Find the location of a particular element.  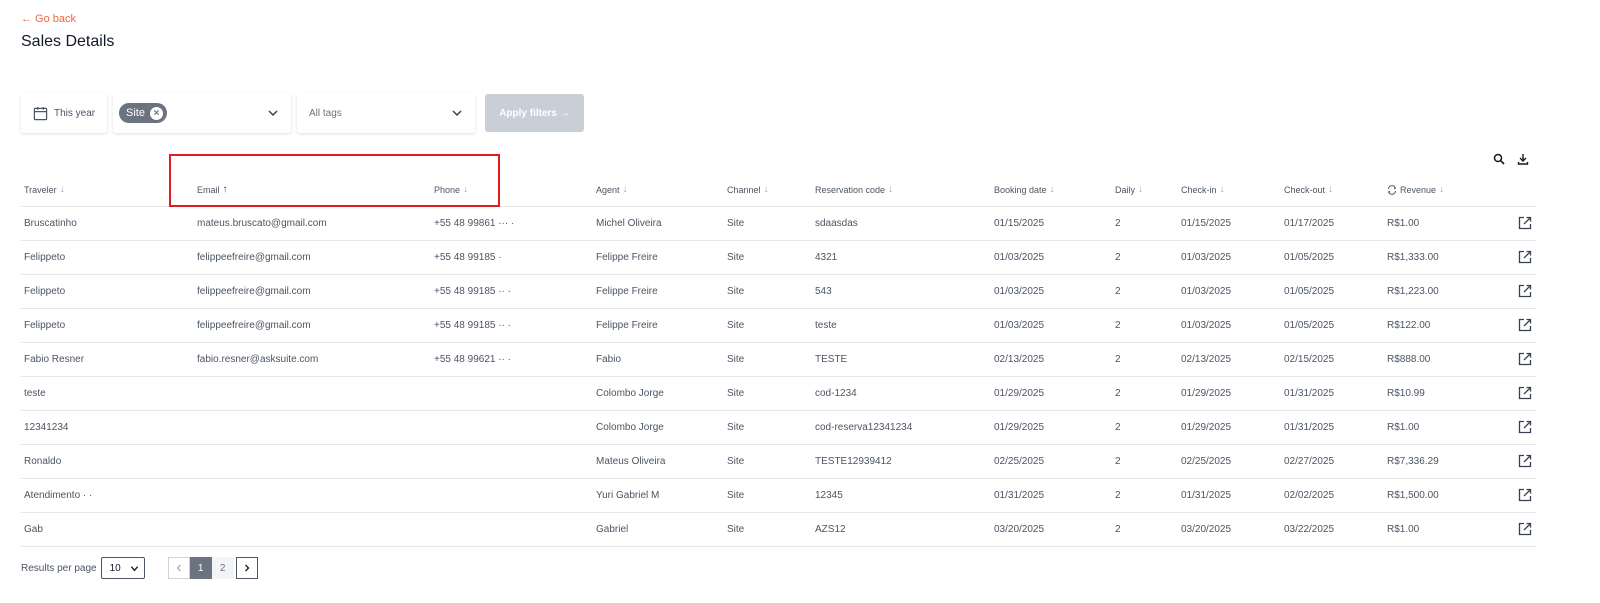

check-in-cell: 01/03/2025 is located at coordinates (1206, 291).